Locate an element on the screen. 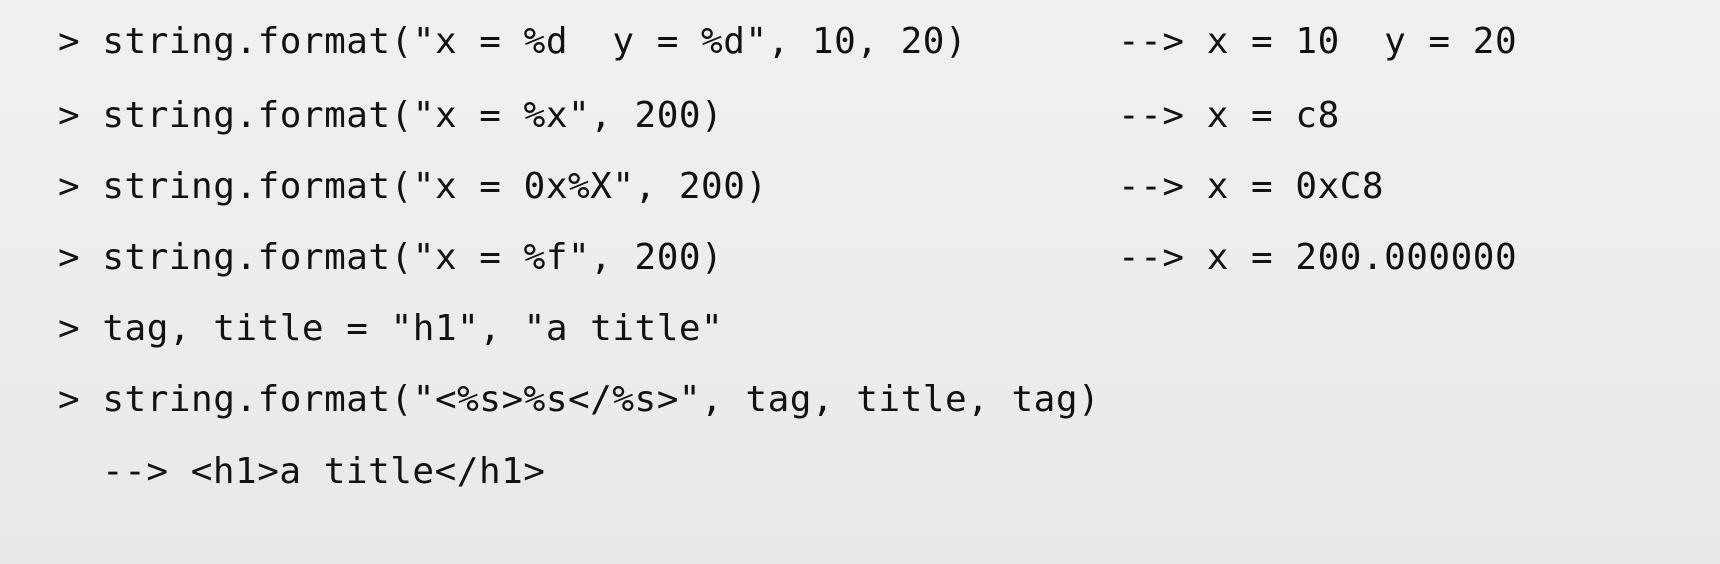 The image size is (1720, 564). code-output: --> x = 10 y = 20 is located at coordinates (1318, 41).